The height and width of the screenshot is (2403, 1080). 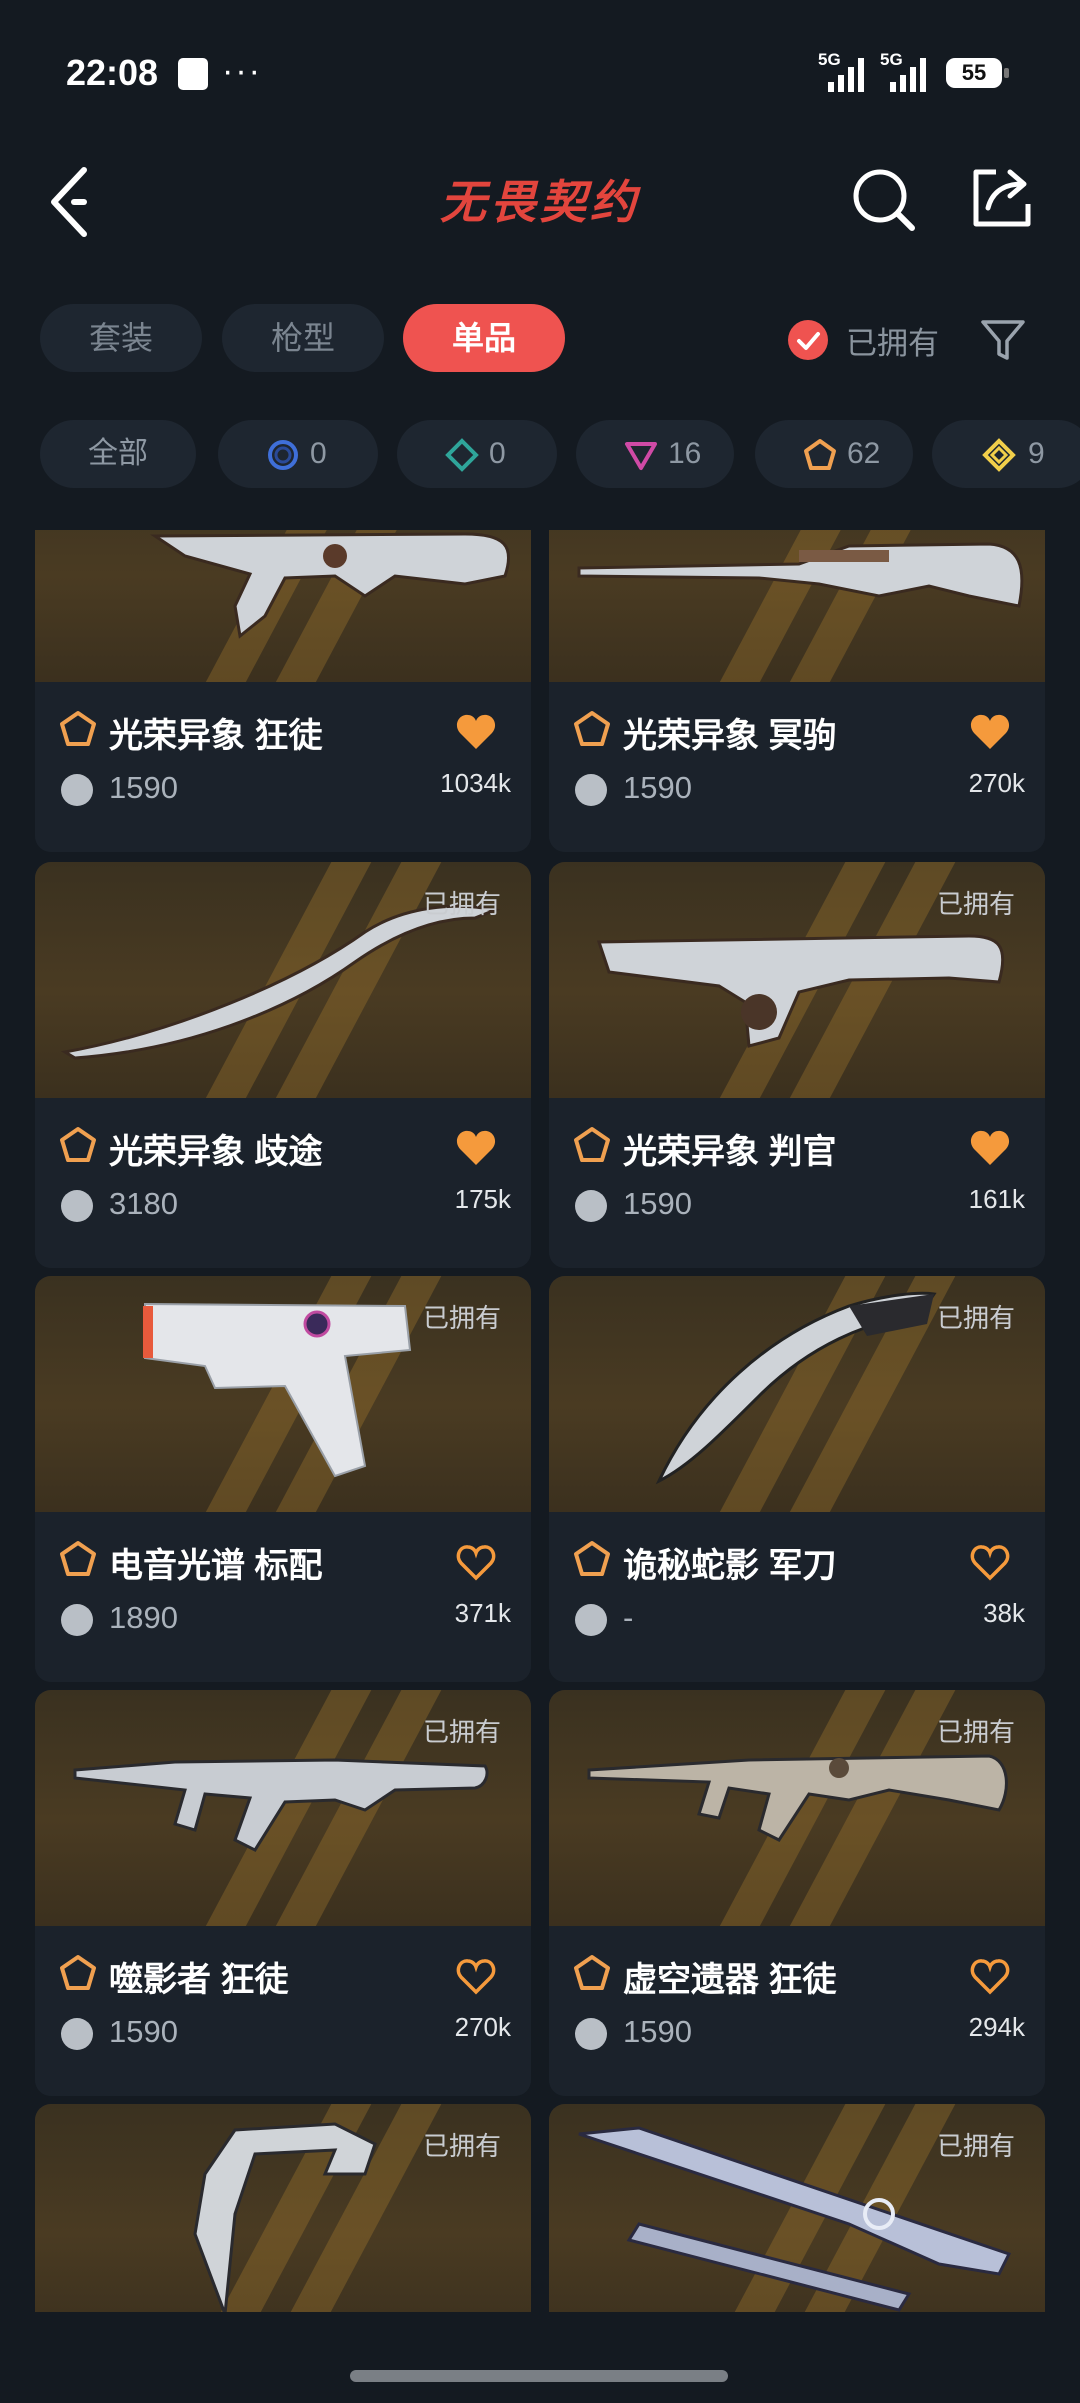 What do you see at coordinates (797, 2011) in the screenshot?
I see `skin-info: 虚空遗器 狂徒 1590 294k` at bounding box center [797, 2011].